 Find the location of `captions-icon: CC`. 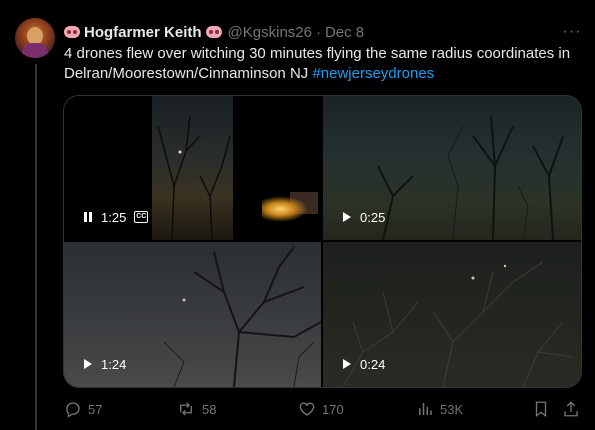

captions-icon: CC is located at coordinates (141, 217).